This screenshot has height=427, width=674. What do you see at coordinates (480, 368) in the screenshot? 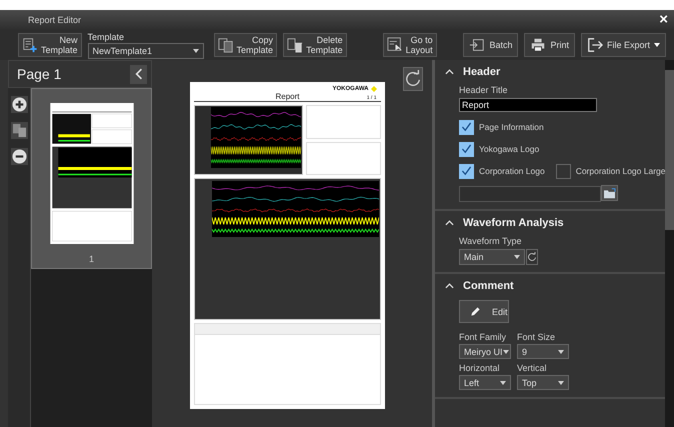
I see `field-label: Horizontal` at bounding box center [480, 368].